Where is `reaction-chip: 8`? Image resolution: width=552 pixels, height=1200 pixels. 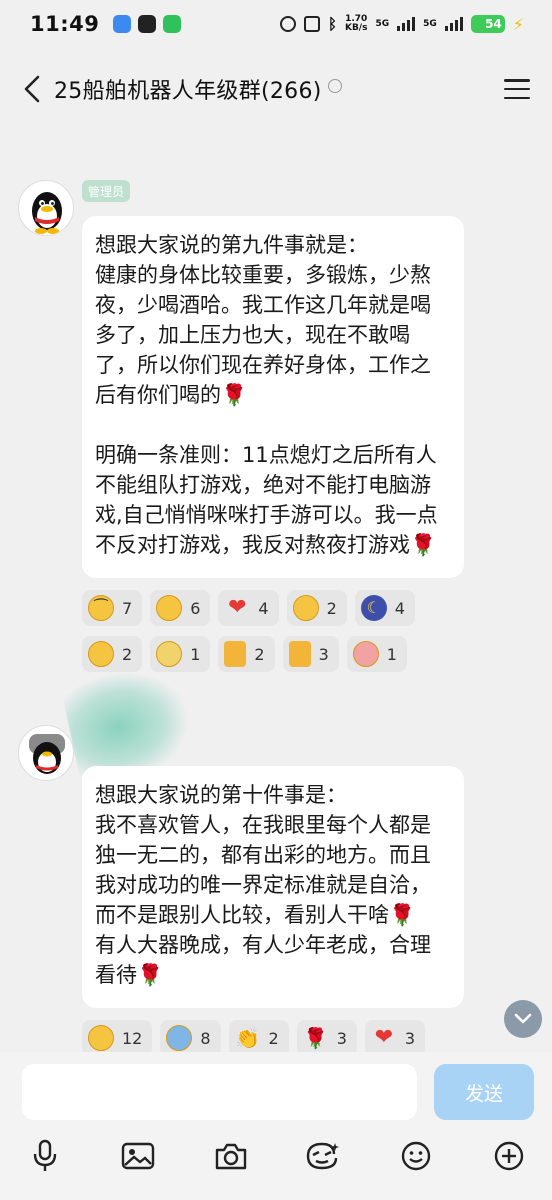 reaction-chip: 8 is located at coordinates (190, 1038).